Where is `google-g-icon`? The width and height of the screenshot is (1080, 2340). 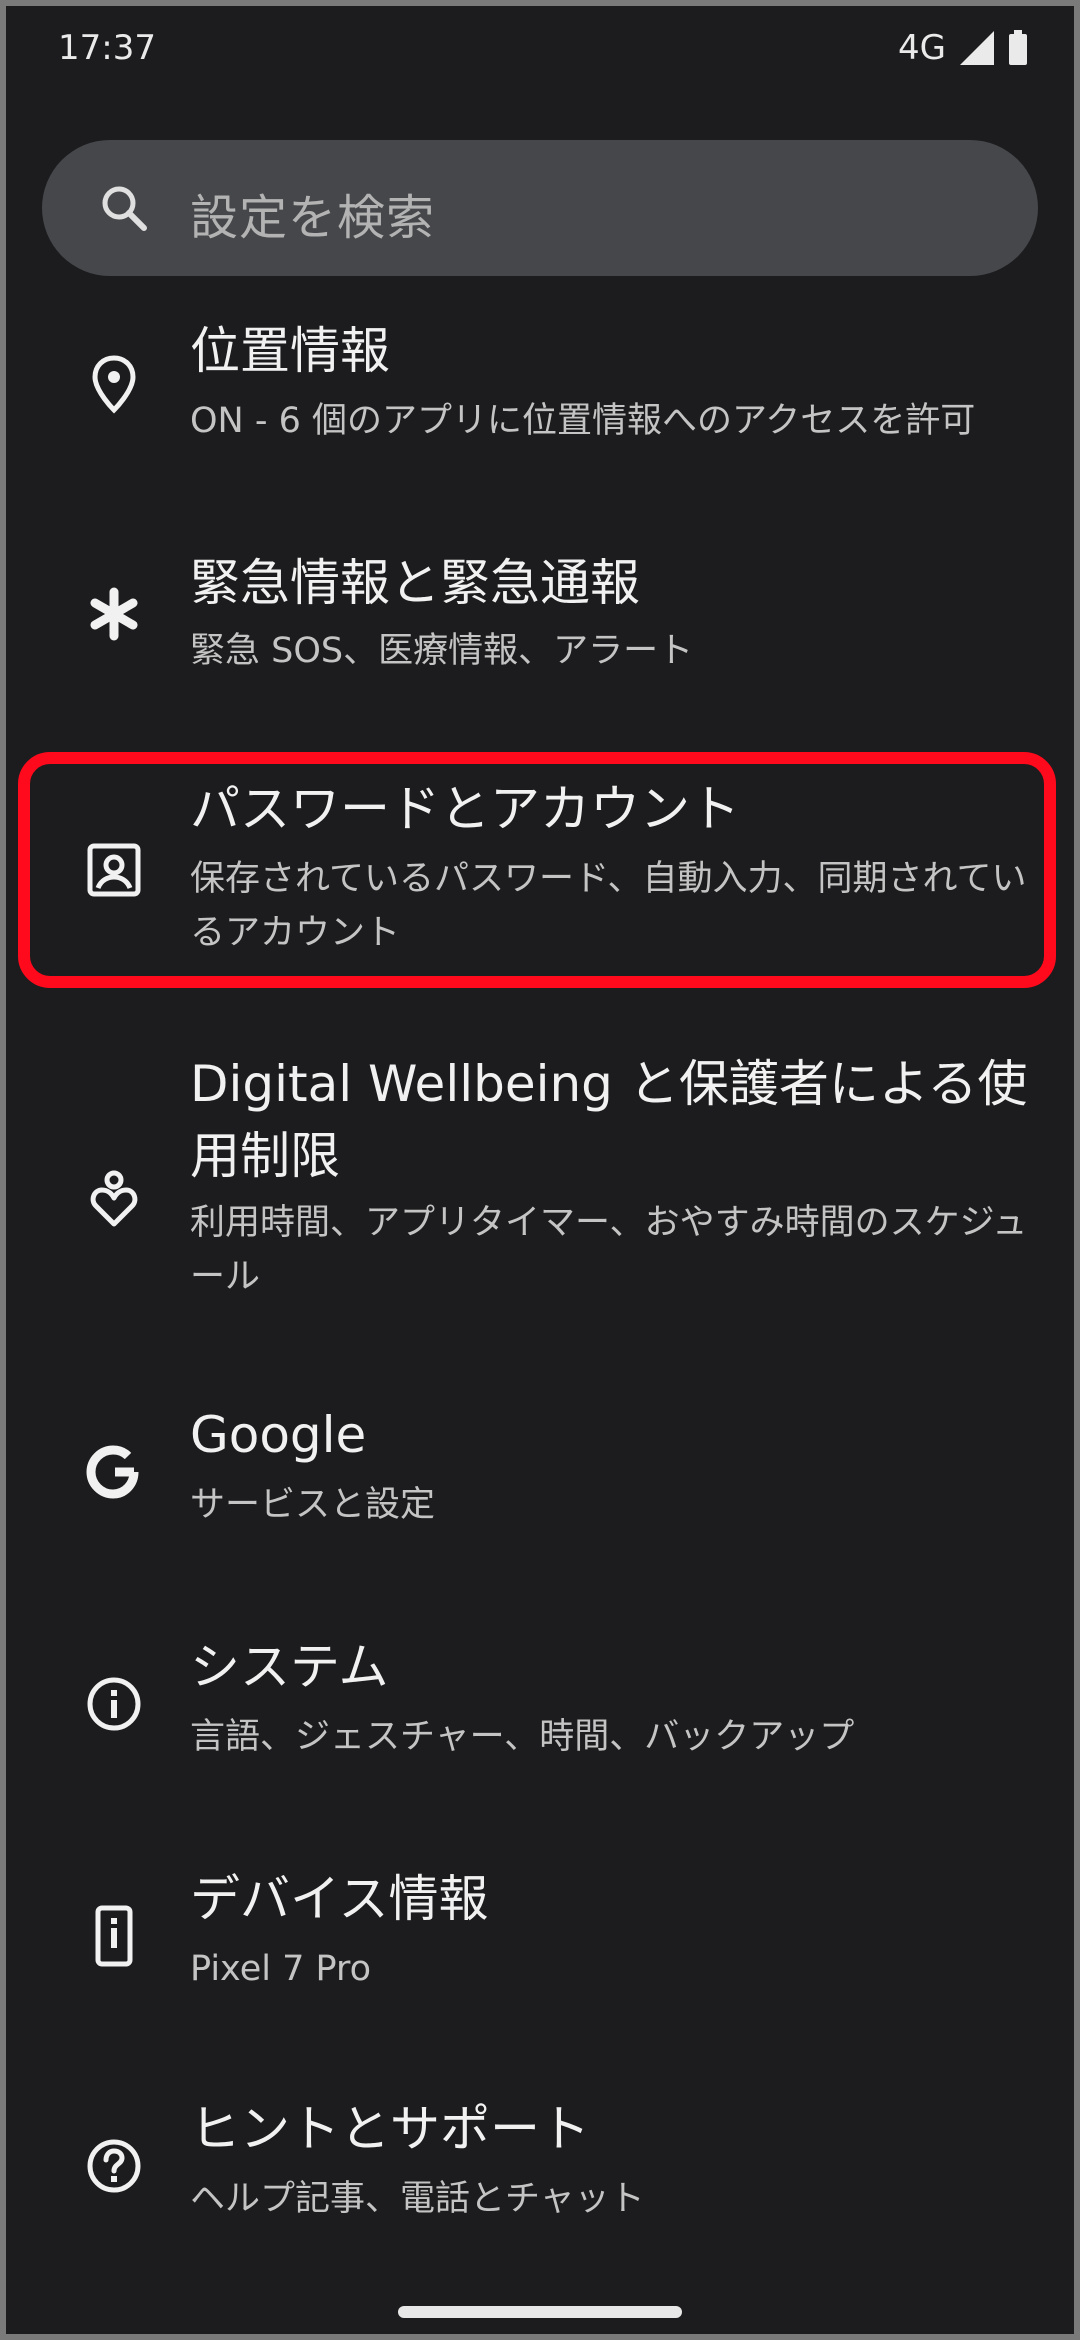 google-g-icon is located at coordinates (112, 1472).